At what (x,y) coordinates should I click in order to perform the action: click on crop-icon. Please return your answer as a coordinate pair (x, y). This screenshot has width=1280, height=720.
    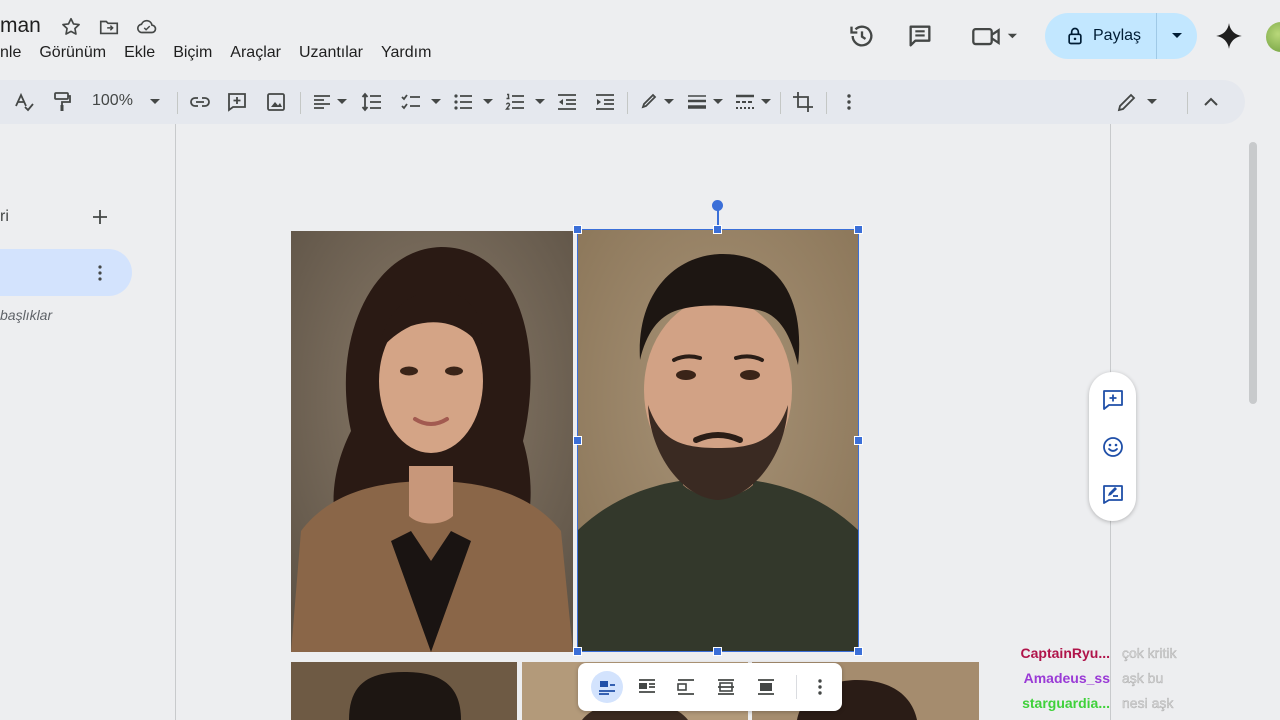
    Looking at the image, I should click on (803, 102).